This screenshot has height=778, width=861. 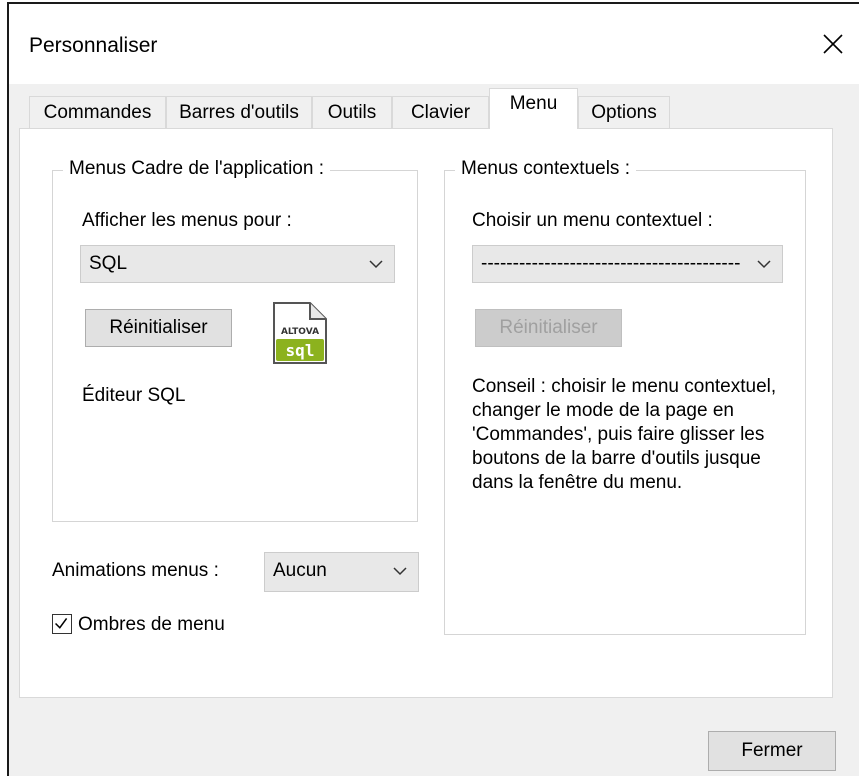 I want to click on sql-editor-label: Éditeur SQL, so click(x=134, y=395).